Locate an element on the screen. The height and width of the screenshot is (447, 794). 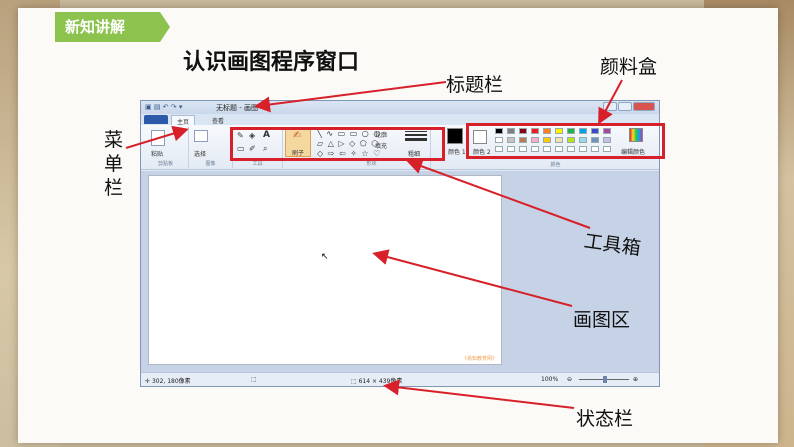
status-bar-arrow is located at coordinates (479, 394).